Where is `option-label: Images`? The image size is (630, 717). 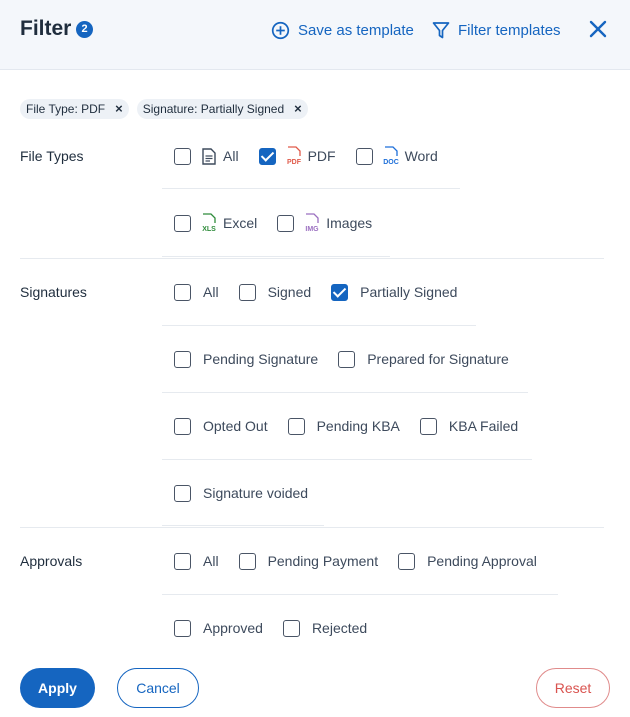
option-label: Images is located at coordinates (349, 223).